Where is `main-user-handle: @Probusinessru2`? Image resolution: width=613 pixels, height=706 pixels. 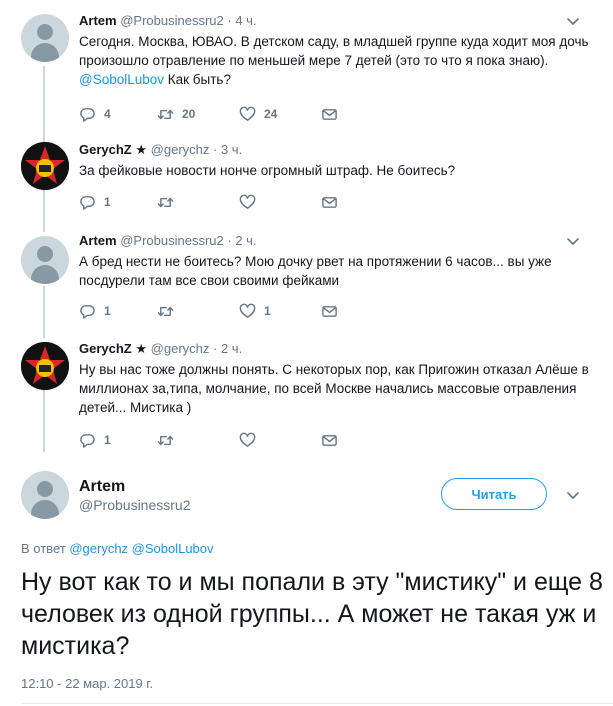
main-user-handle: @Probusinessru2 is located at coordinates (135, 505).